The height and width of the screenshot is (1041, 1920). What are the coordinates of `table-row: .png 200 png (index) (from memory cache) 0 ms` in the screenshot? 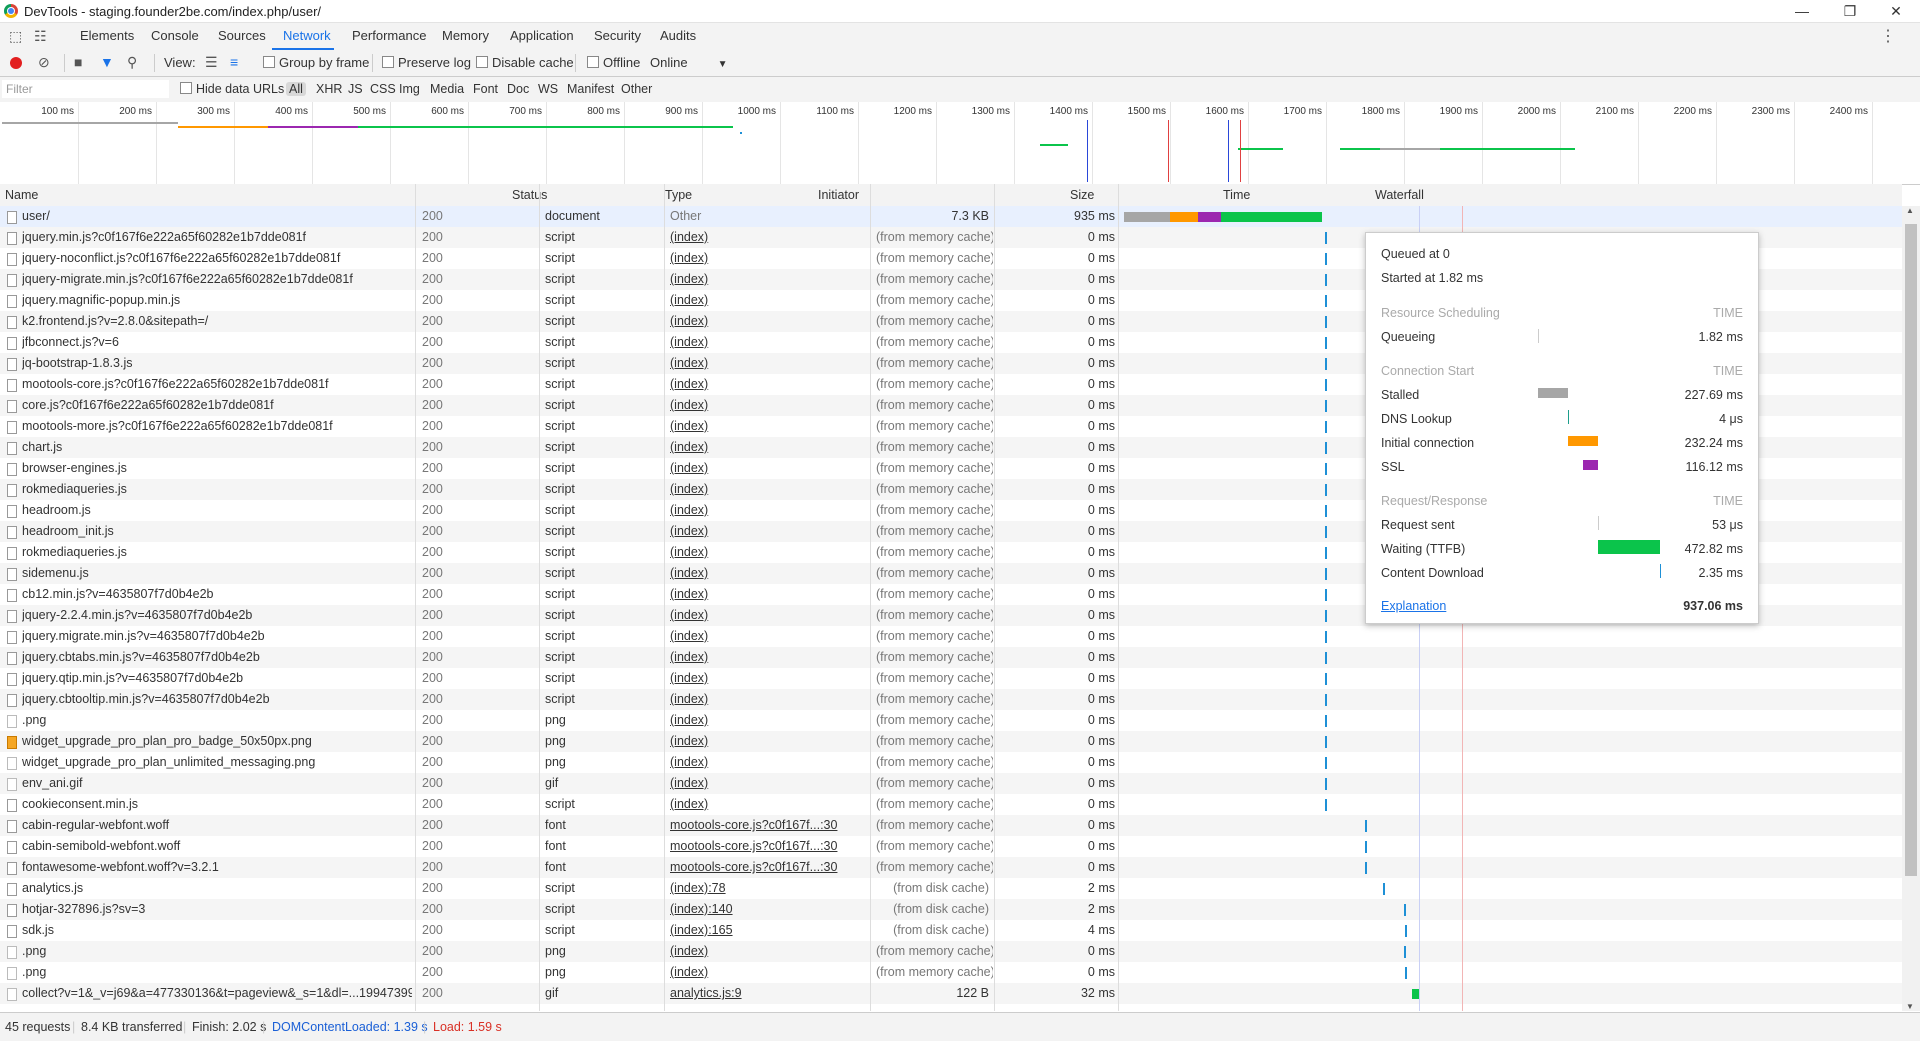 It's located at (951, 972).